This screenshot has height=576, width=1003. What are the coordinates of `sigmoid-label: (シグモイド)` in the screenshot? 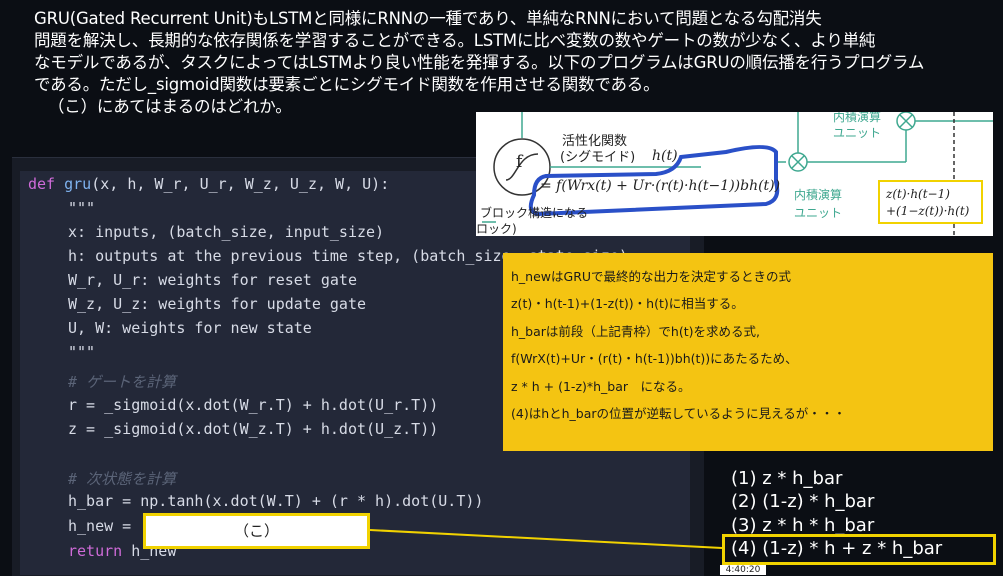 It's located at (598, 157).